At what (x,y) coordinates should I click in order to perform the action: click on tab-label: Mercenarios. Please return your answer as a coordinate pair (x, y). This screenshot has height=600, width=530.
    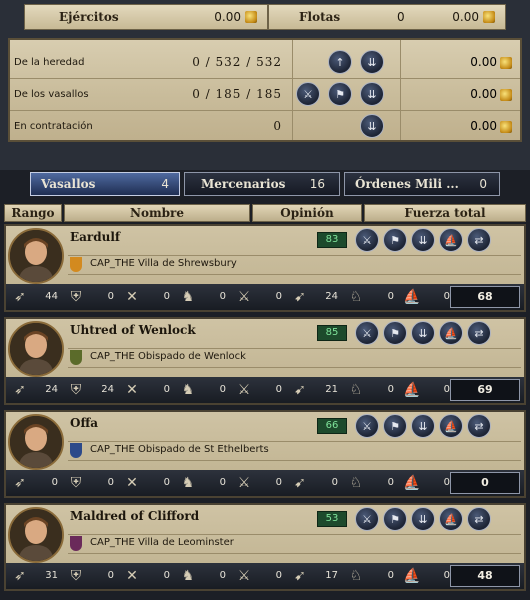
    Looking at the image, I should click on (243, 184).